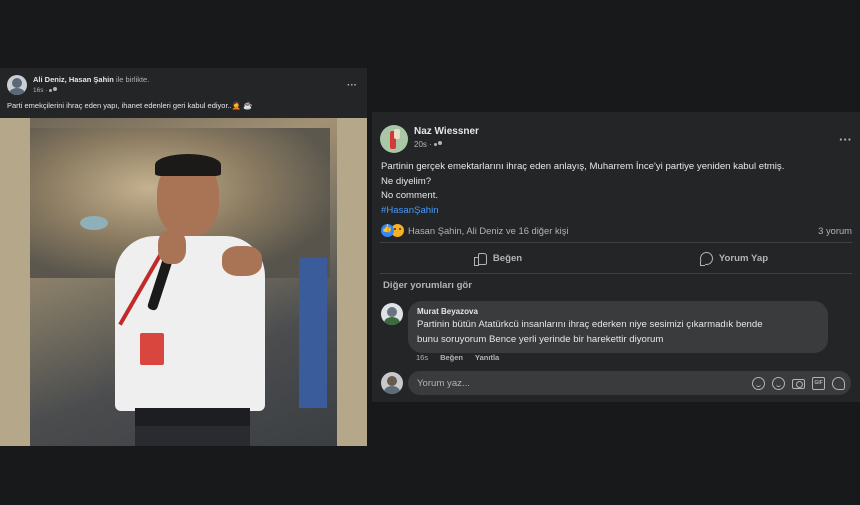 Image resolution: width=860 pixels, height=505 pixels. What do you see at coordinates (487, 358) in the screenshot?
I see `comment-reply-link: Yanıtla` at bounding box center [487, 358].